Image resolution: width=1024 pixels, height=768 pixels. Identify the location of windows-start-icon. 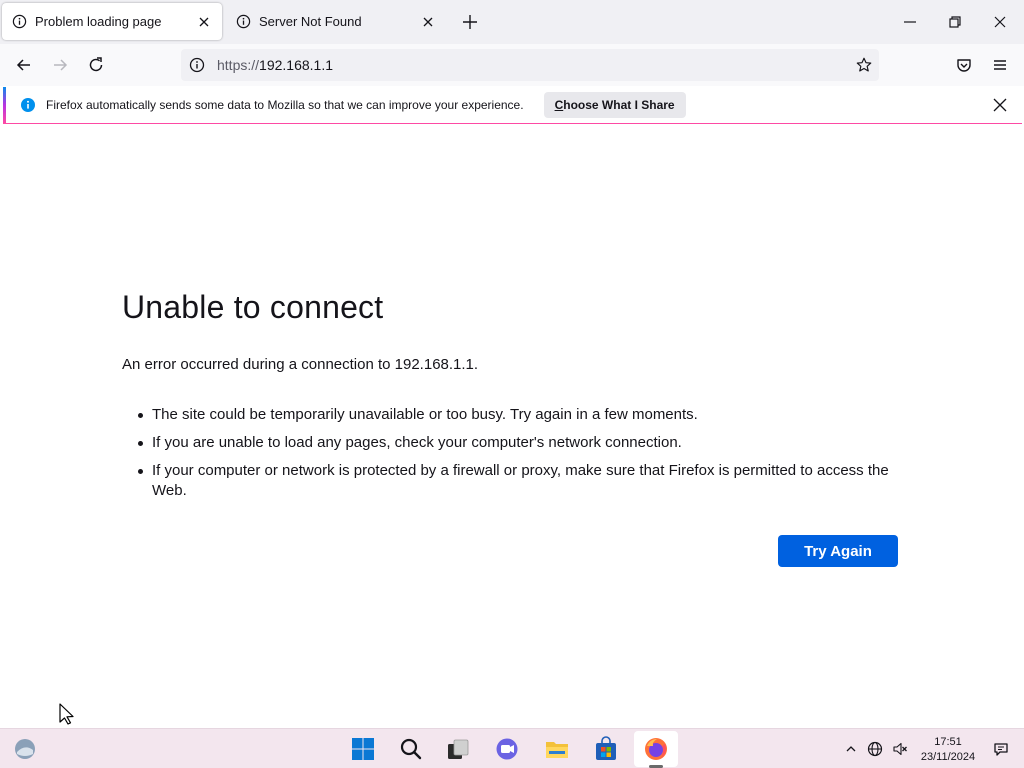
(363, 749).